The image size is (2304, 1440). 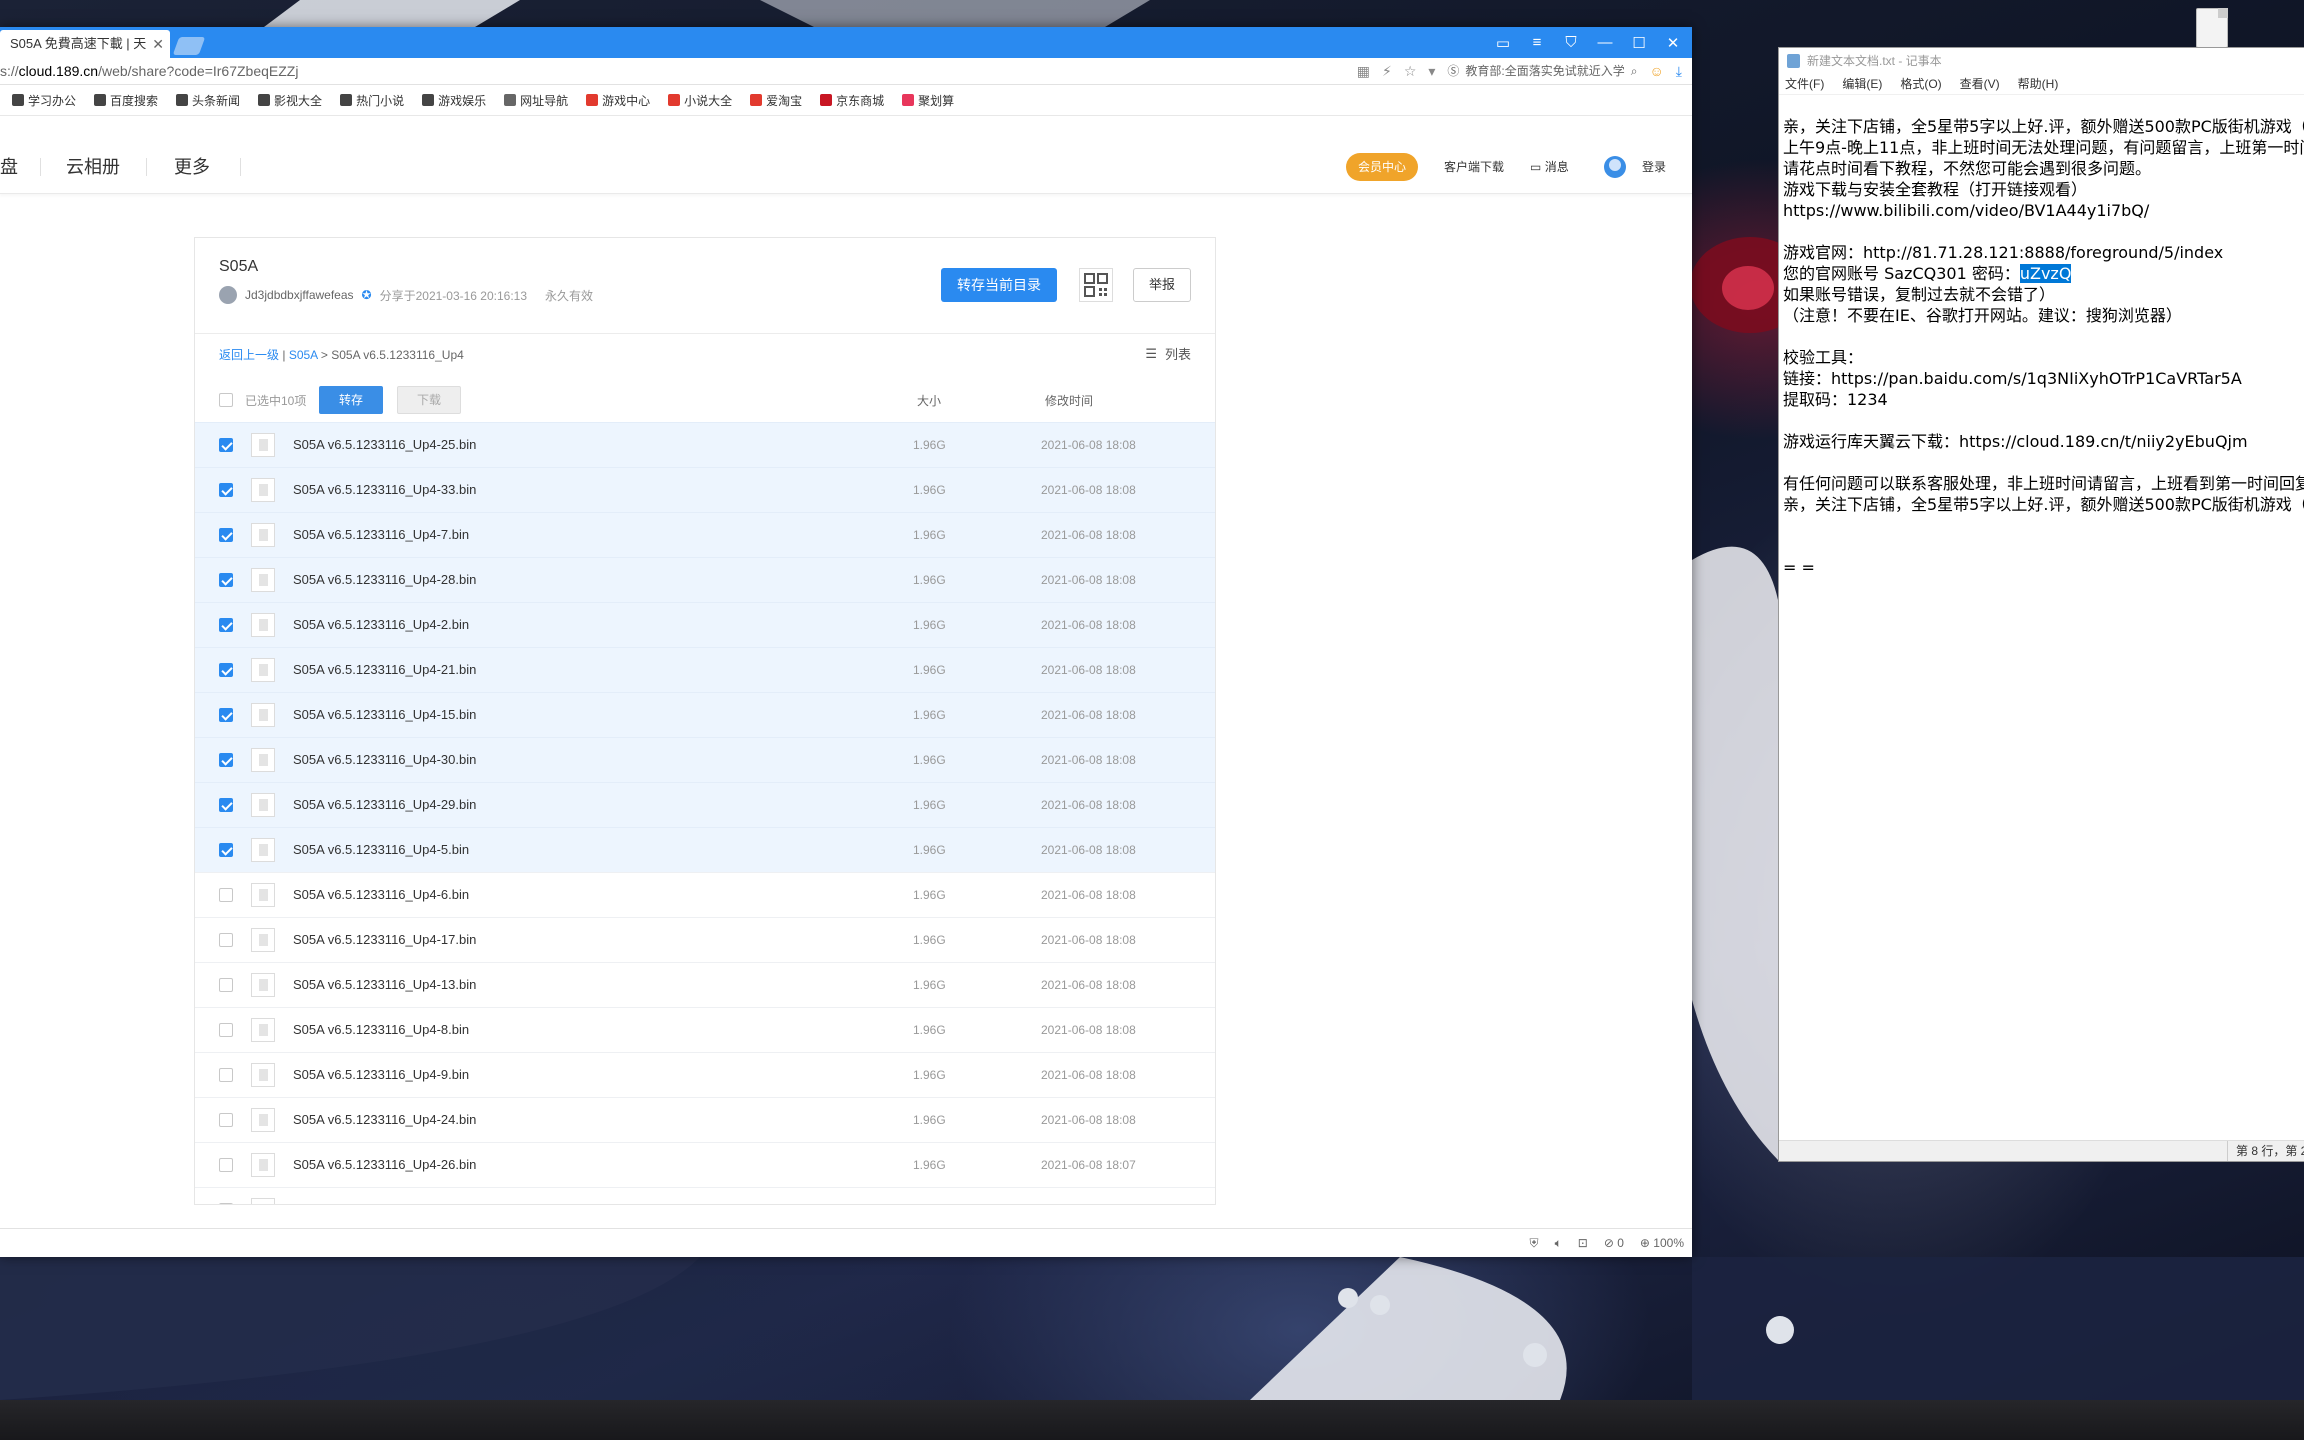 What do you see at coordinates (384, 1196) in the screenshot?
I see `file-name: S05A v6.5.1233116_Up4-11.bin` at bounding box center [384, 1196].